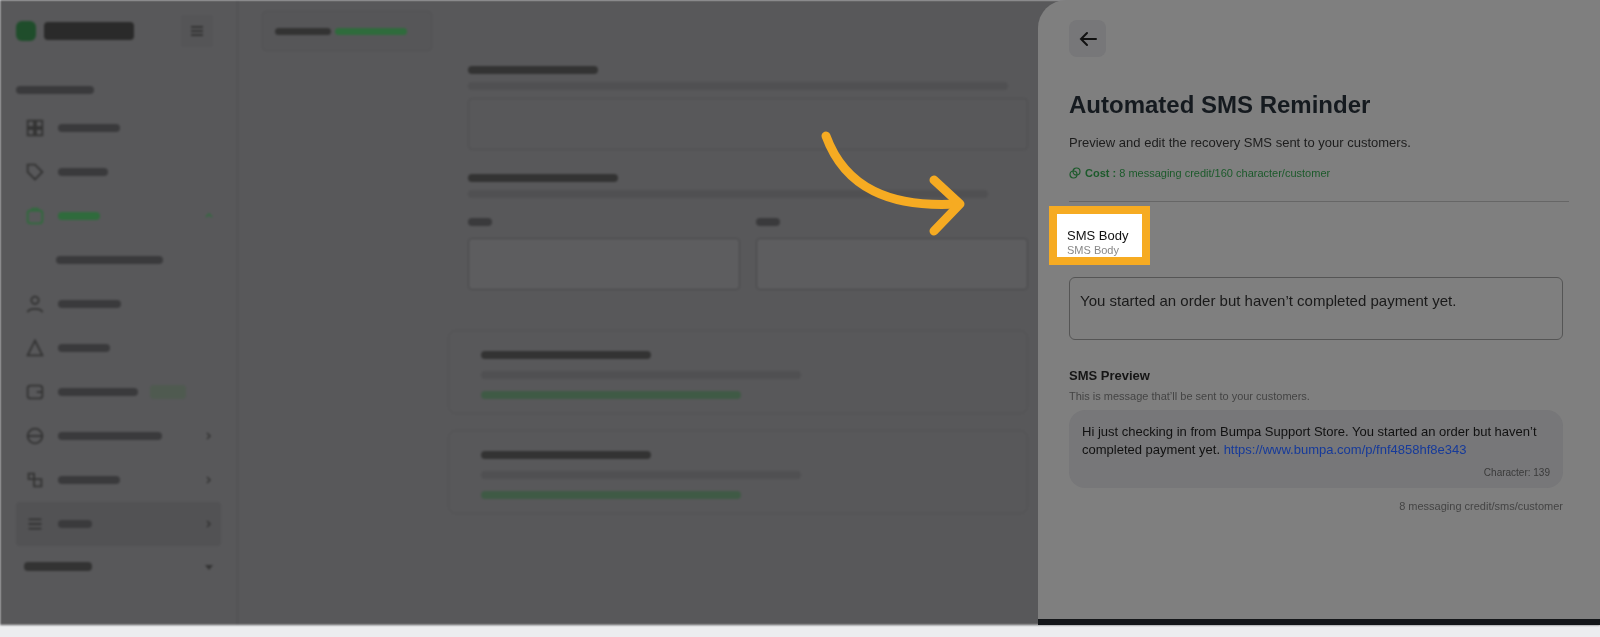  What do you see at coordinates (35, 216) in the screenshot?
I see `bag-icon` at bounding box center [35, 216].